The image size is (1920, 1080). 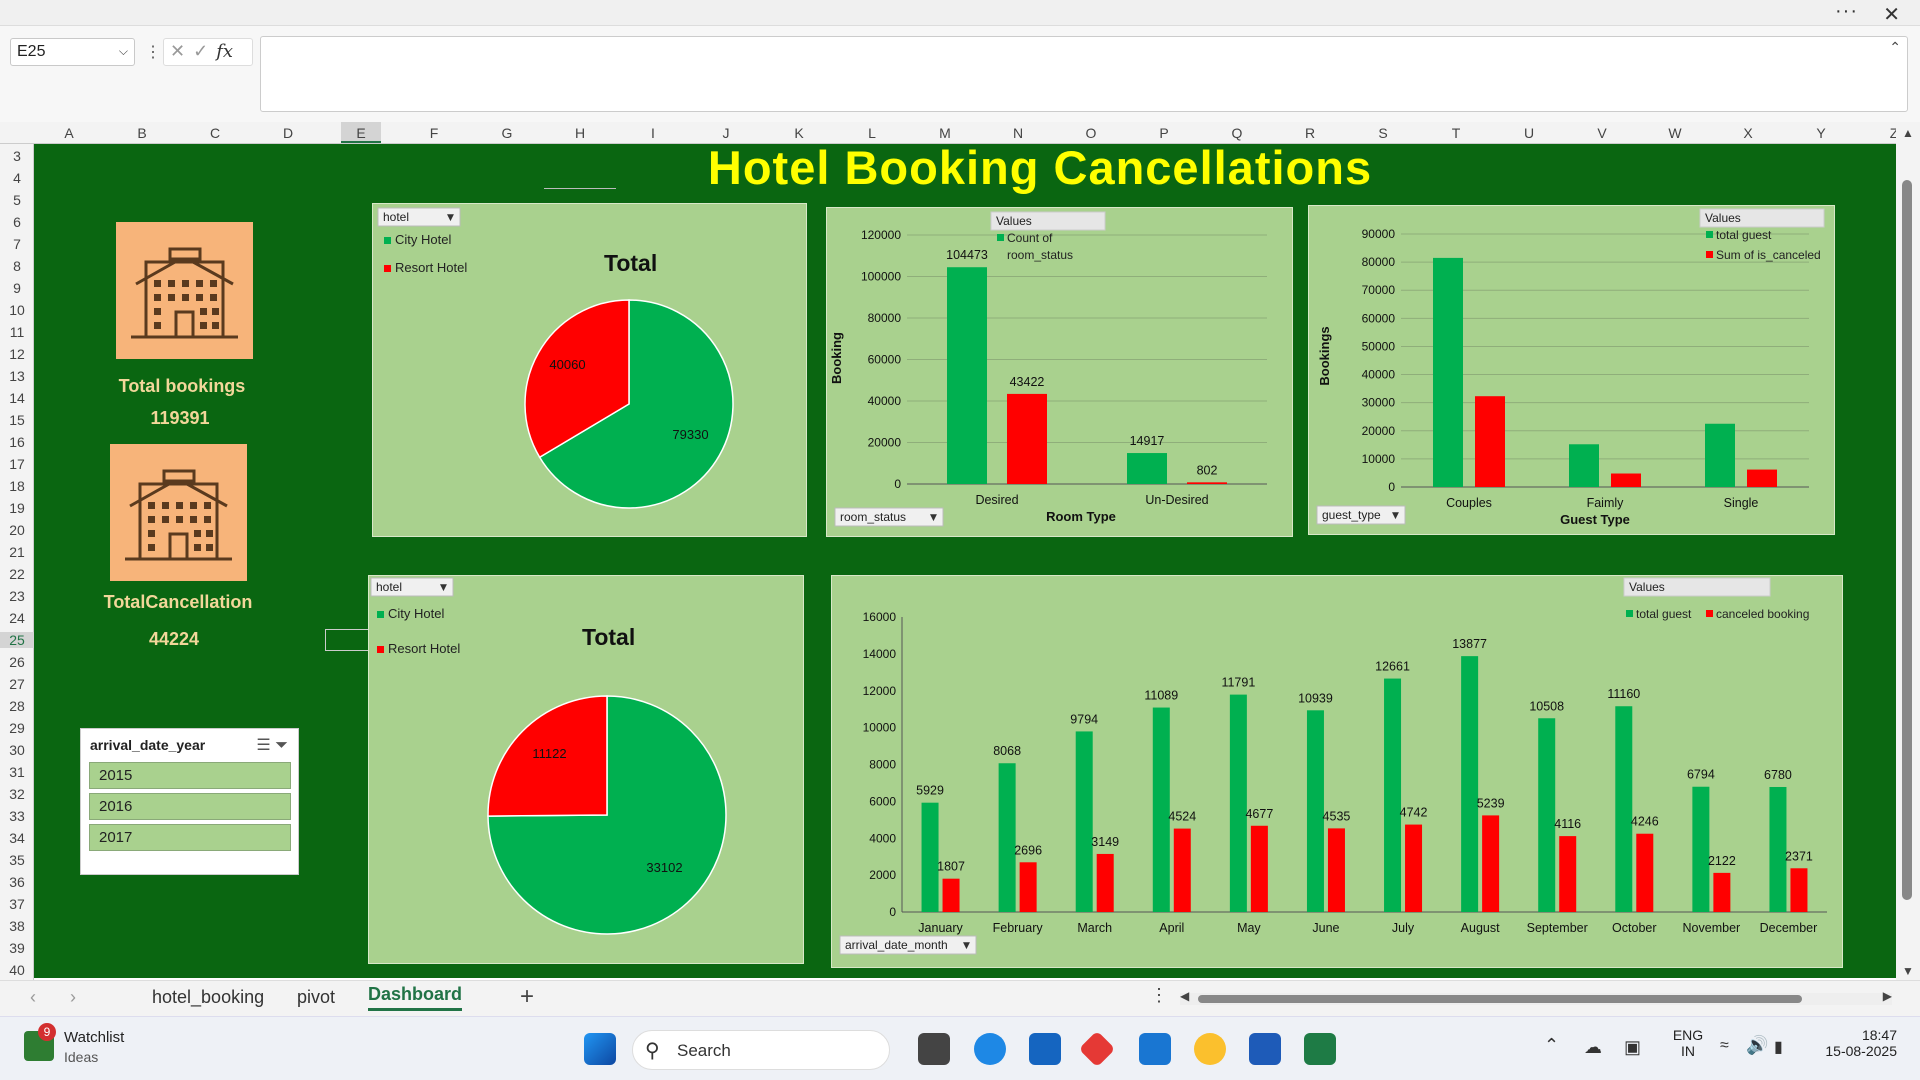 What do you see at coordinates (17, 750) in the screenshot?
I see `row-header-30: 30` at bounding box center [17, 750].